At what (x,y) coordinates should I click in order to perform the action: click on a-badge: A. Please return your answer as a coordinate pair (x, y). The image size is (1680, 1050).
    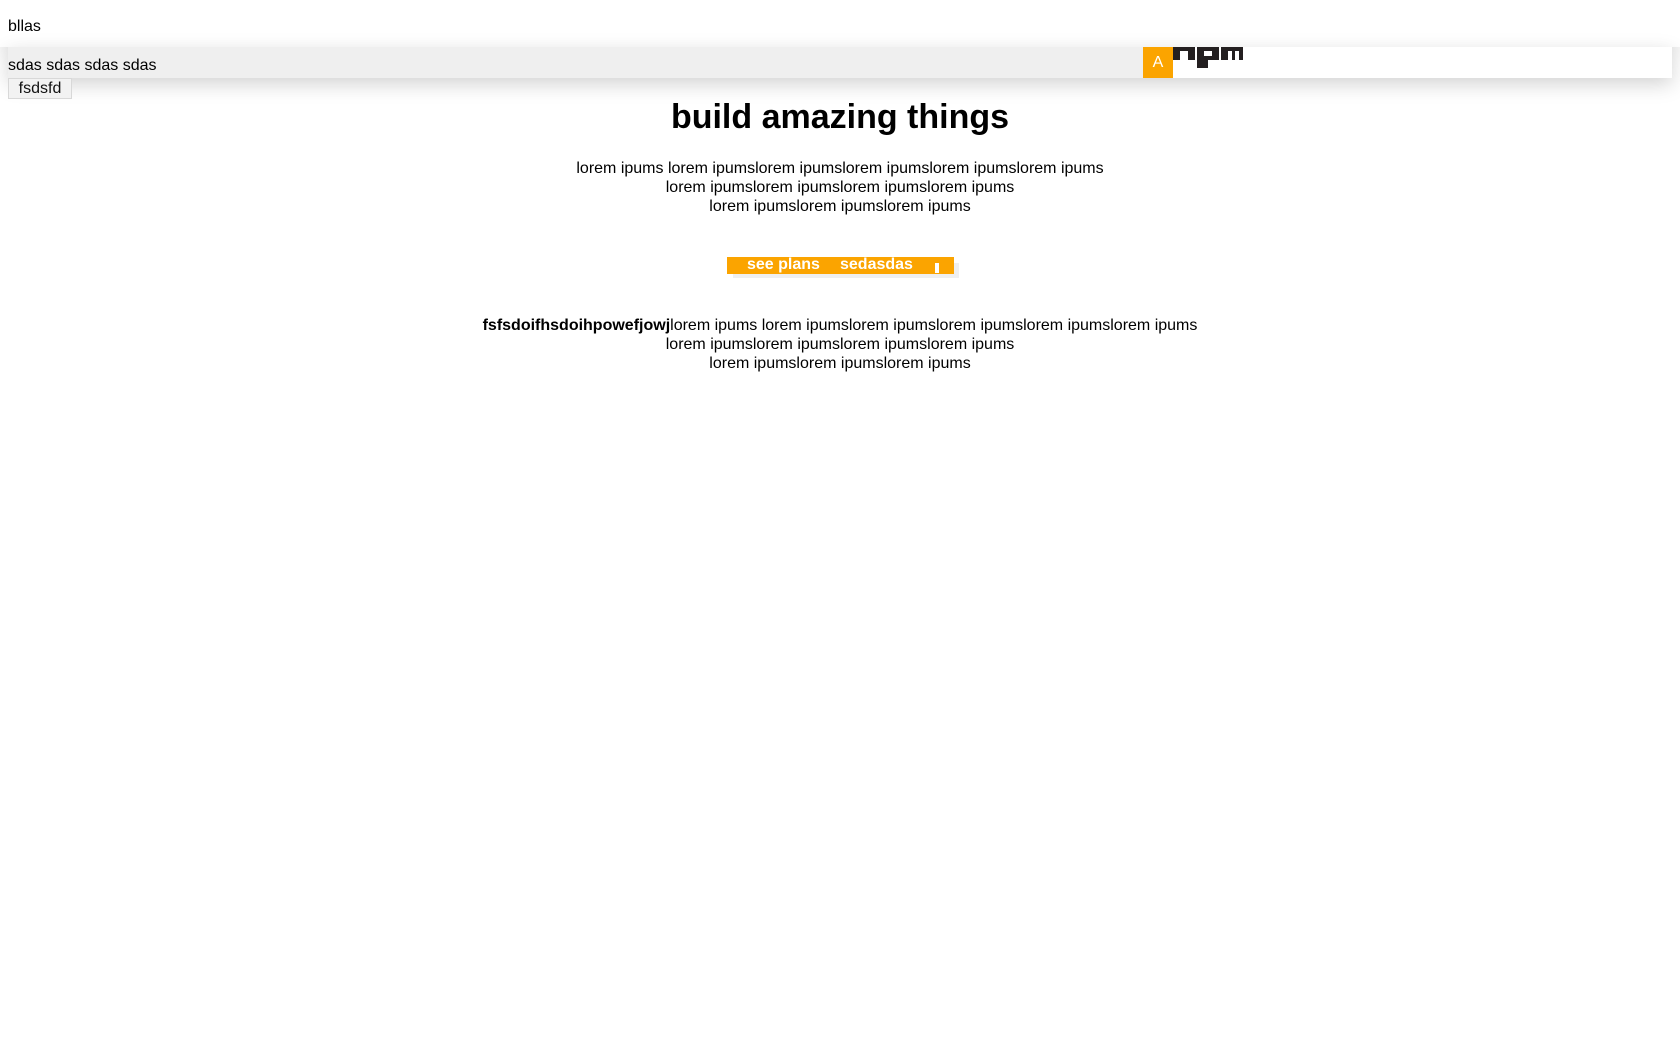
    Looking at the image, I should click on (1158, 62).